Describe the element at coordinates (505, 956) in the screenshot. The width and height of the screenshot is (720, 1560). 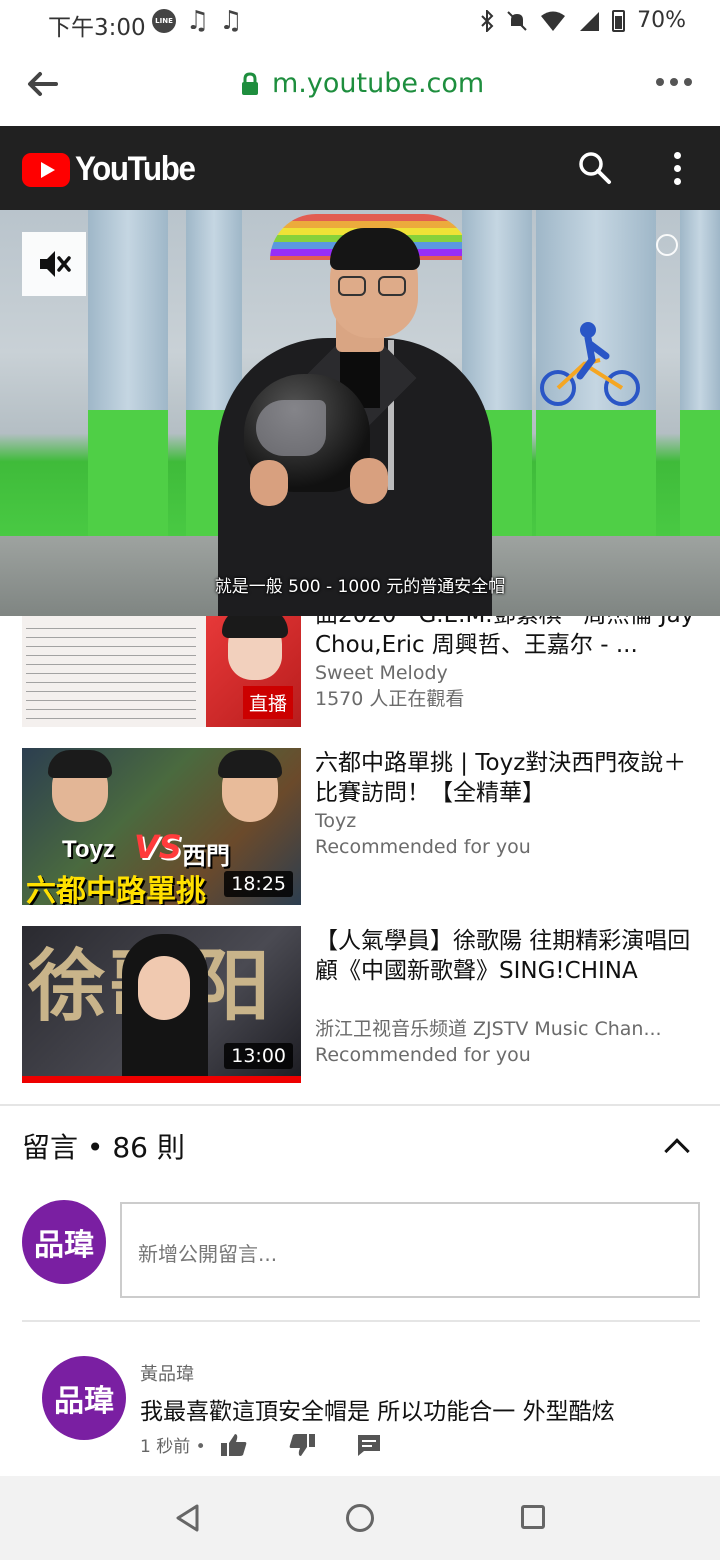
I see `video-title: 【人氣學員】徐歌陽 往期精彩演唱回顧《中國新歌聲》SING!CHINA` at that location.